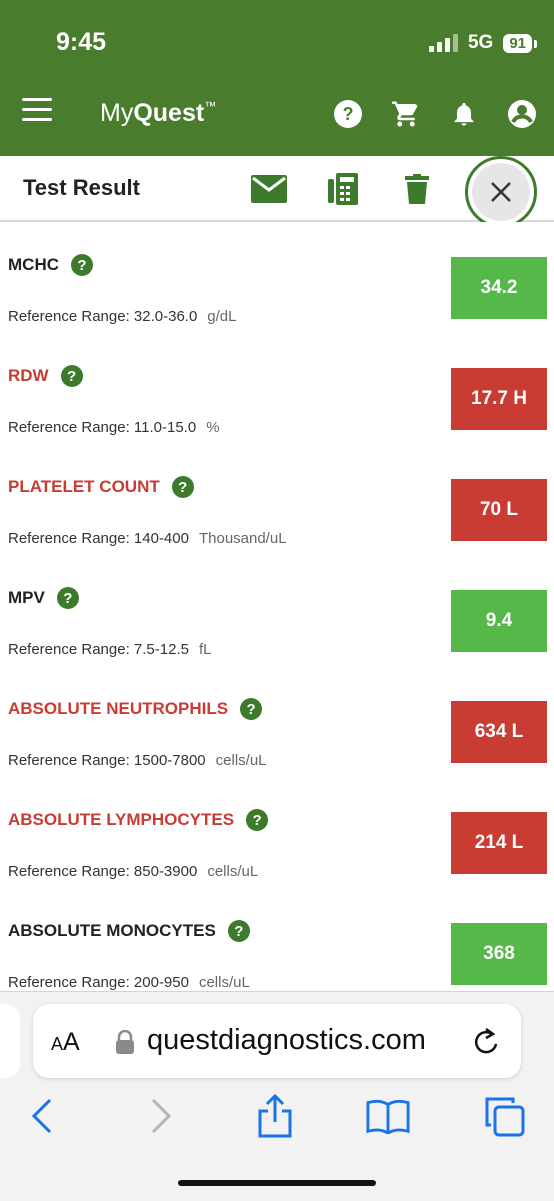 The width and height of the screenshot is (554, 1201). What do you see at coordinates (110, 649) in the screenshot?
I see `reference-range: Reference Range: 7.5-12.5 fL` at bounding box center [110, 649].